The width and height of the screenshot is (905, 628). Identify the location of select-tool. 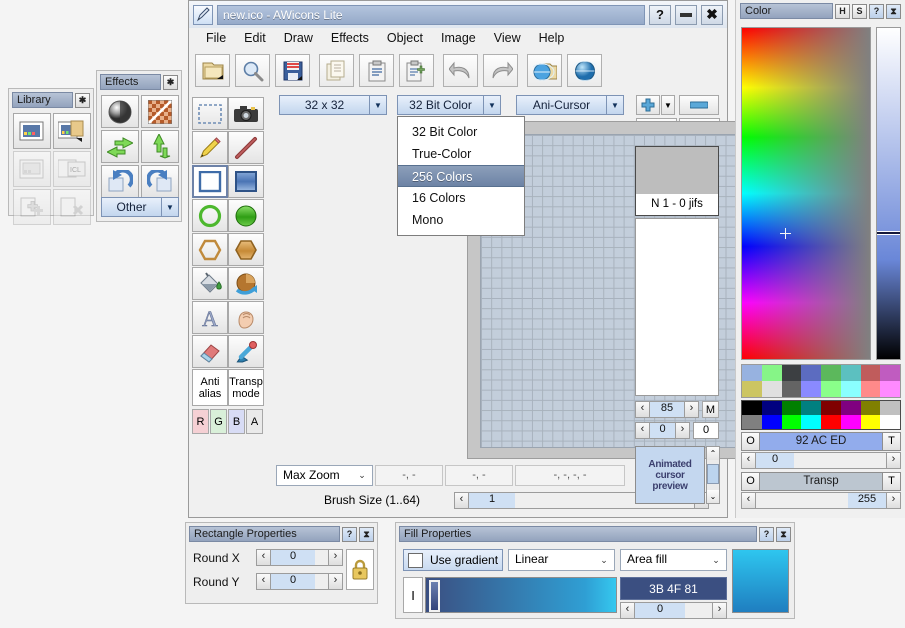
(210, 113).